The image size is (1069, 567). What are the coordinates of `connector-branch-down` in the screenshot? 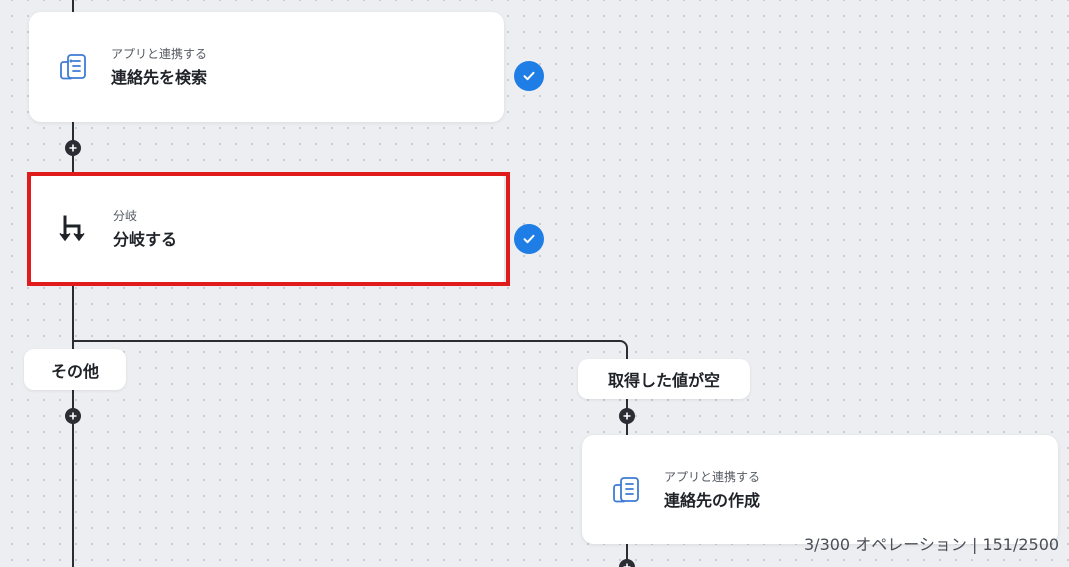 It's located at (73, 426).